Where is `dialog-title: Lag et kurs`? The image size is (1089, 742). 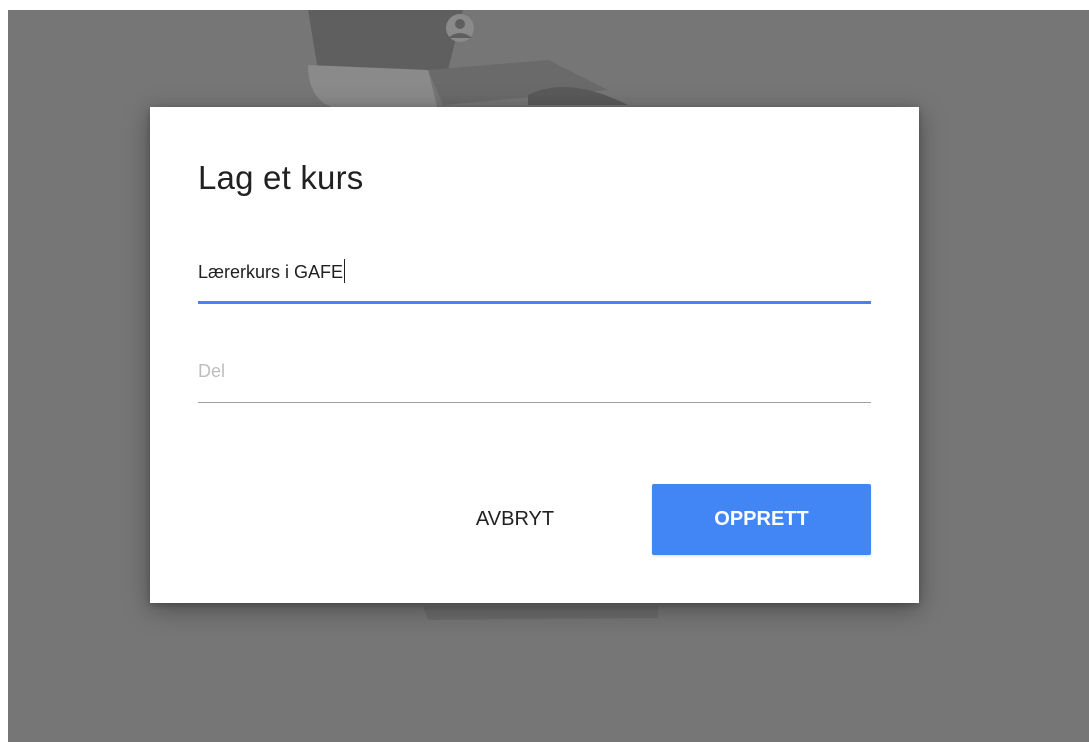 dialog-title: Lag et kurs is located at coordinates (281, 177).